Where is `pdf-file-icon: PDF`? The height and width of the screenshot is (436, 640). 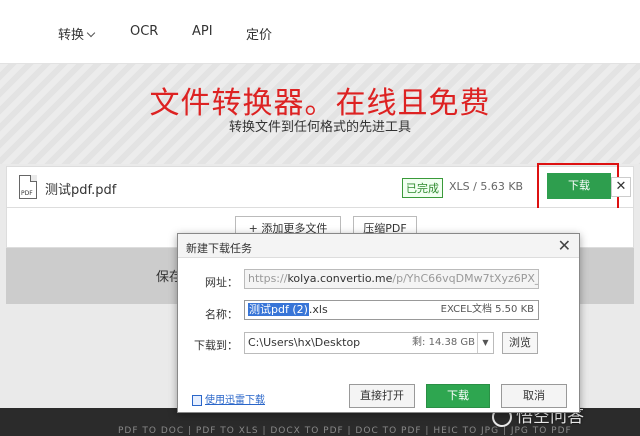
pdf-file-icon: PDF is located at coordinates (28, 187).